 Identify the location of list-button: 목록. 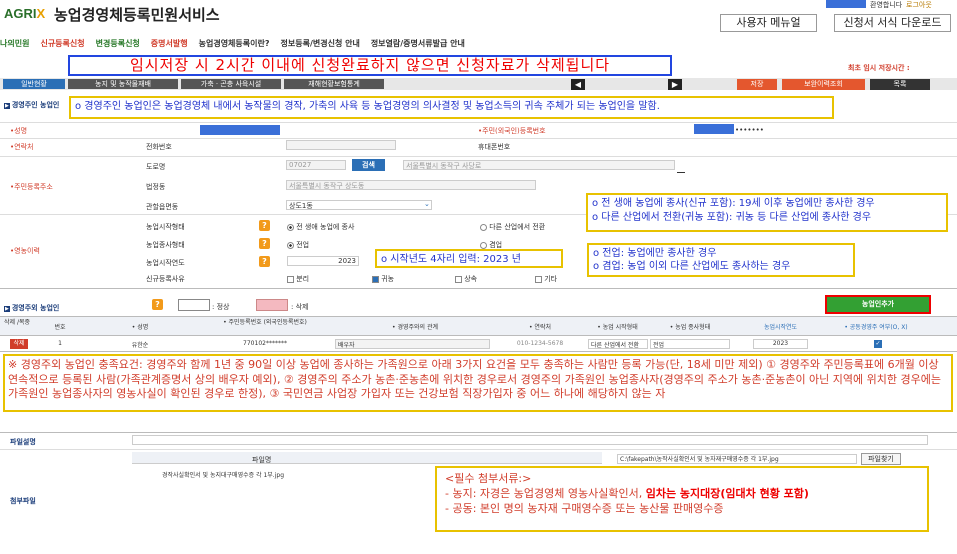
(900, 84).